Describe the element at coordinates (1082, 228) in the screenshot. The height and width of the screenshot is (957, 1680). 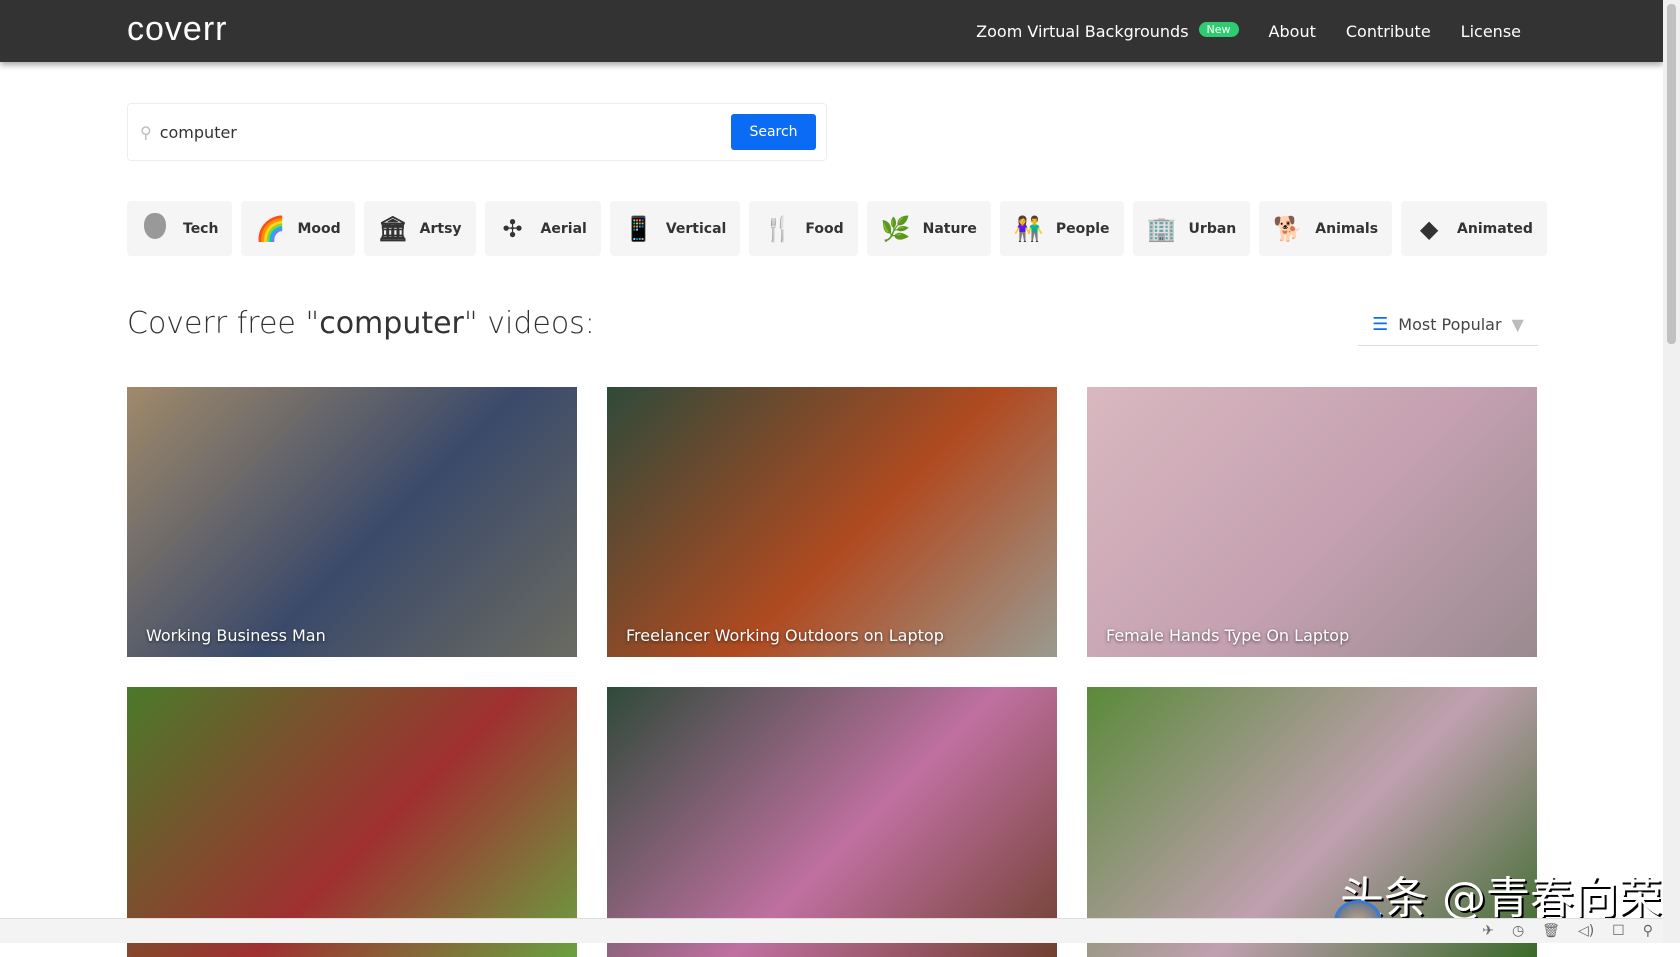
I see `category-label: People` at that location.